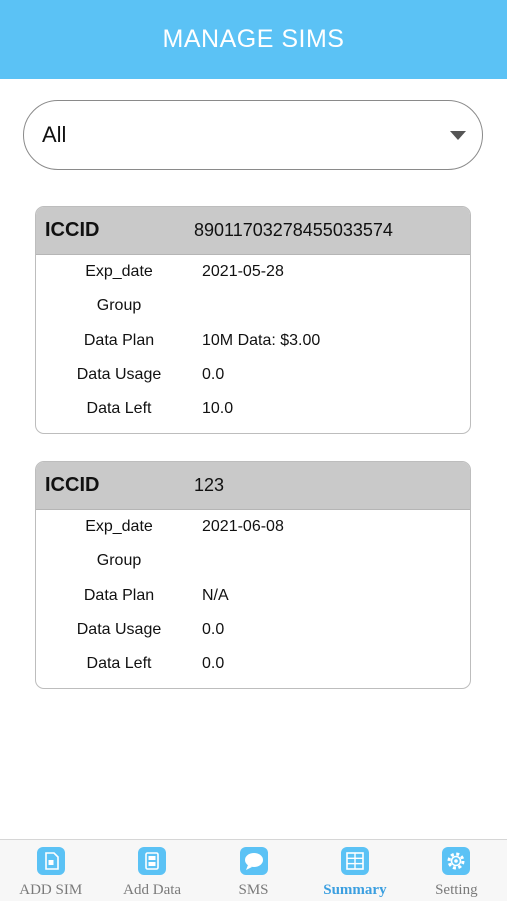 The width and height of the screenshot is (507, 901). What do you see at coordinates (261, 340) in the screenshot?
I see `row-value: 10M Data: $3.00` at bounding box center [261, 340].